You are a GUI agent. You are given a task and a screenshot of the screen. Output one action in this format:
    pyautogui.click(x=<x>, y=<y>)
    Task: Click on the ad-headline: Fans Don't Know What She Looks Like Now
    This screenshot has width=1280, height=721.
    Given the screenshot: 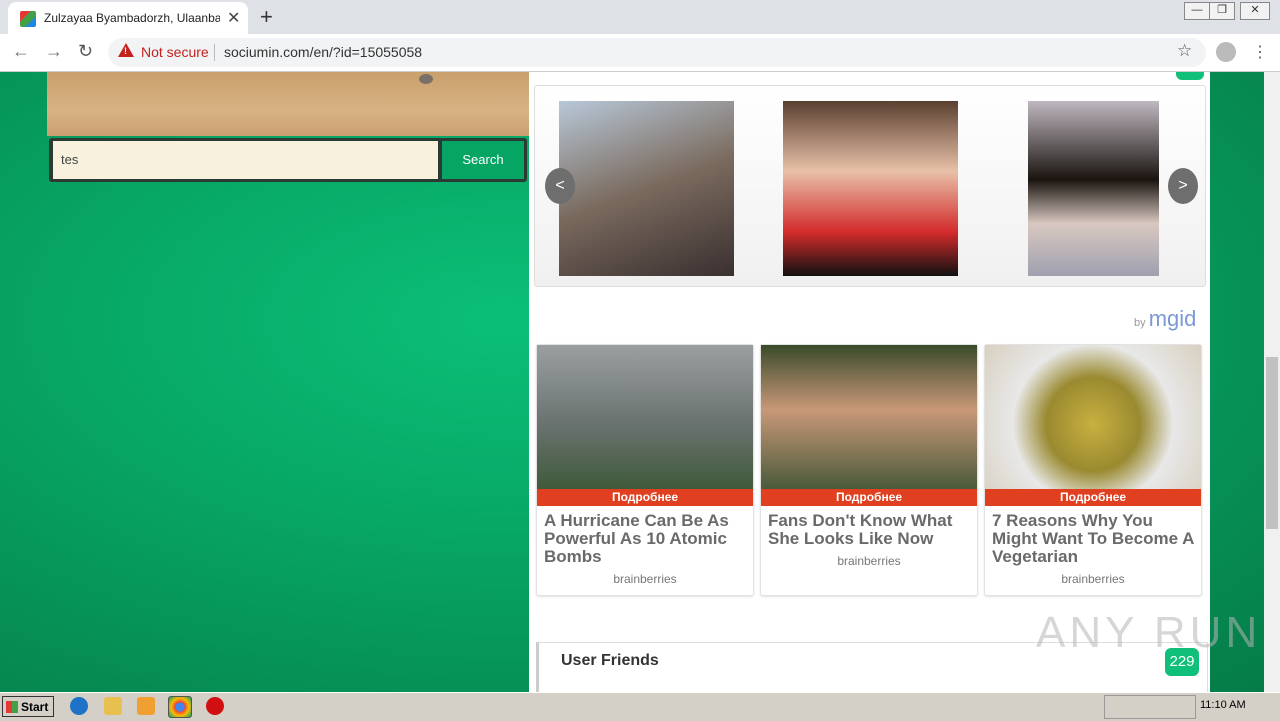 What is the action you would take?
    pyautogui.click(x=871, y=530)
    